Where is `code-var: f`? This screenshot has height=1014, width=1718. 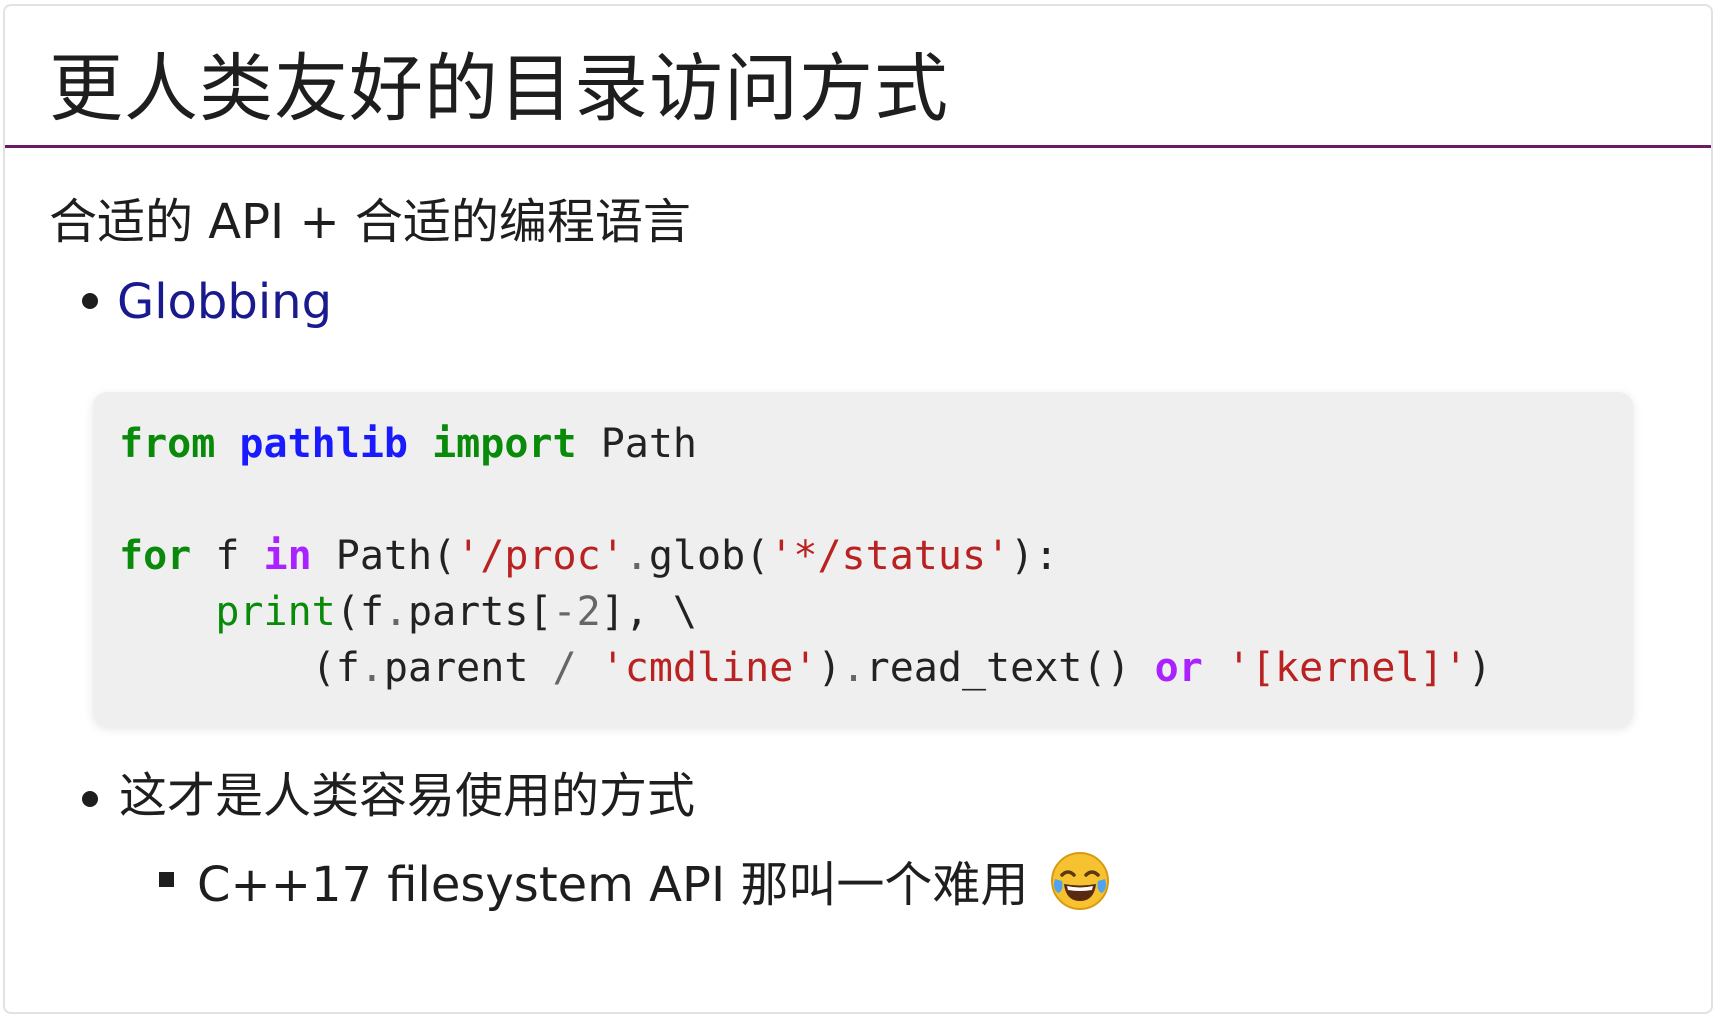 code-var: f is located at coordinates (227, 556).